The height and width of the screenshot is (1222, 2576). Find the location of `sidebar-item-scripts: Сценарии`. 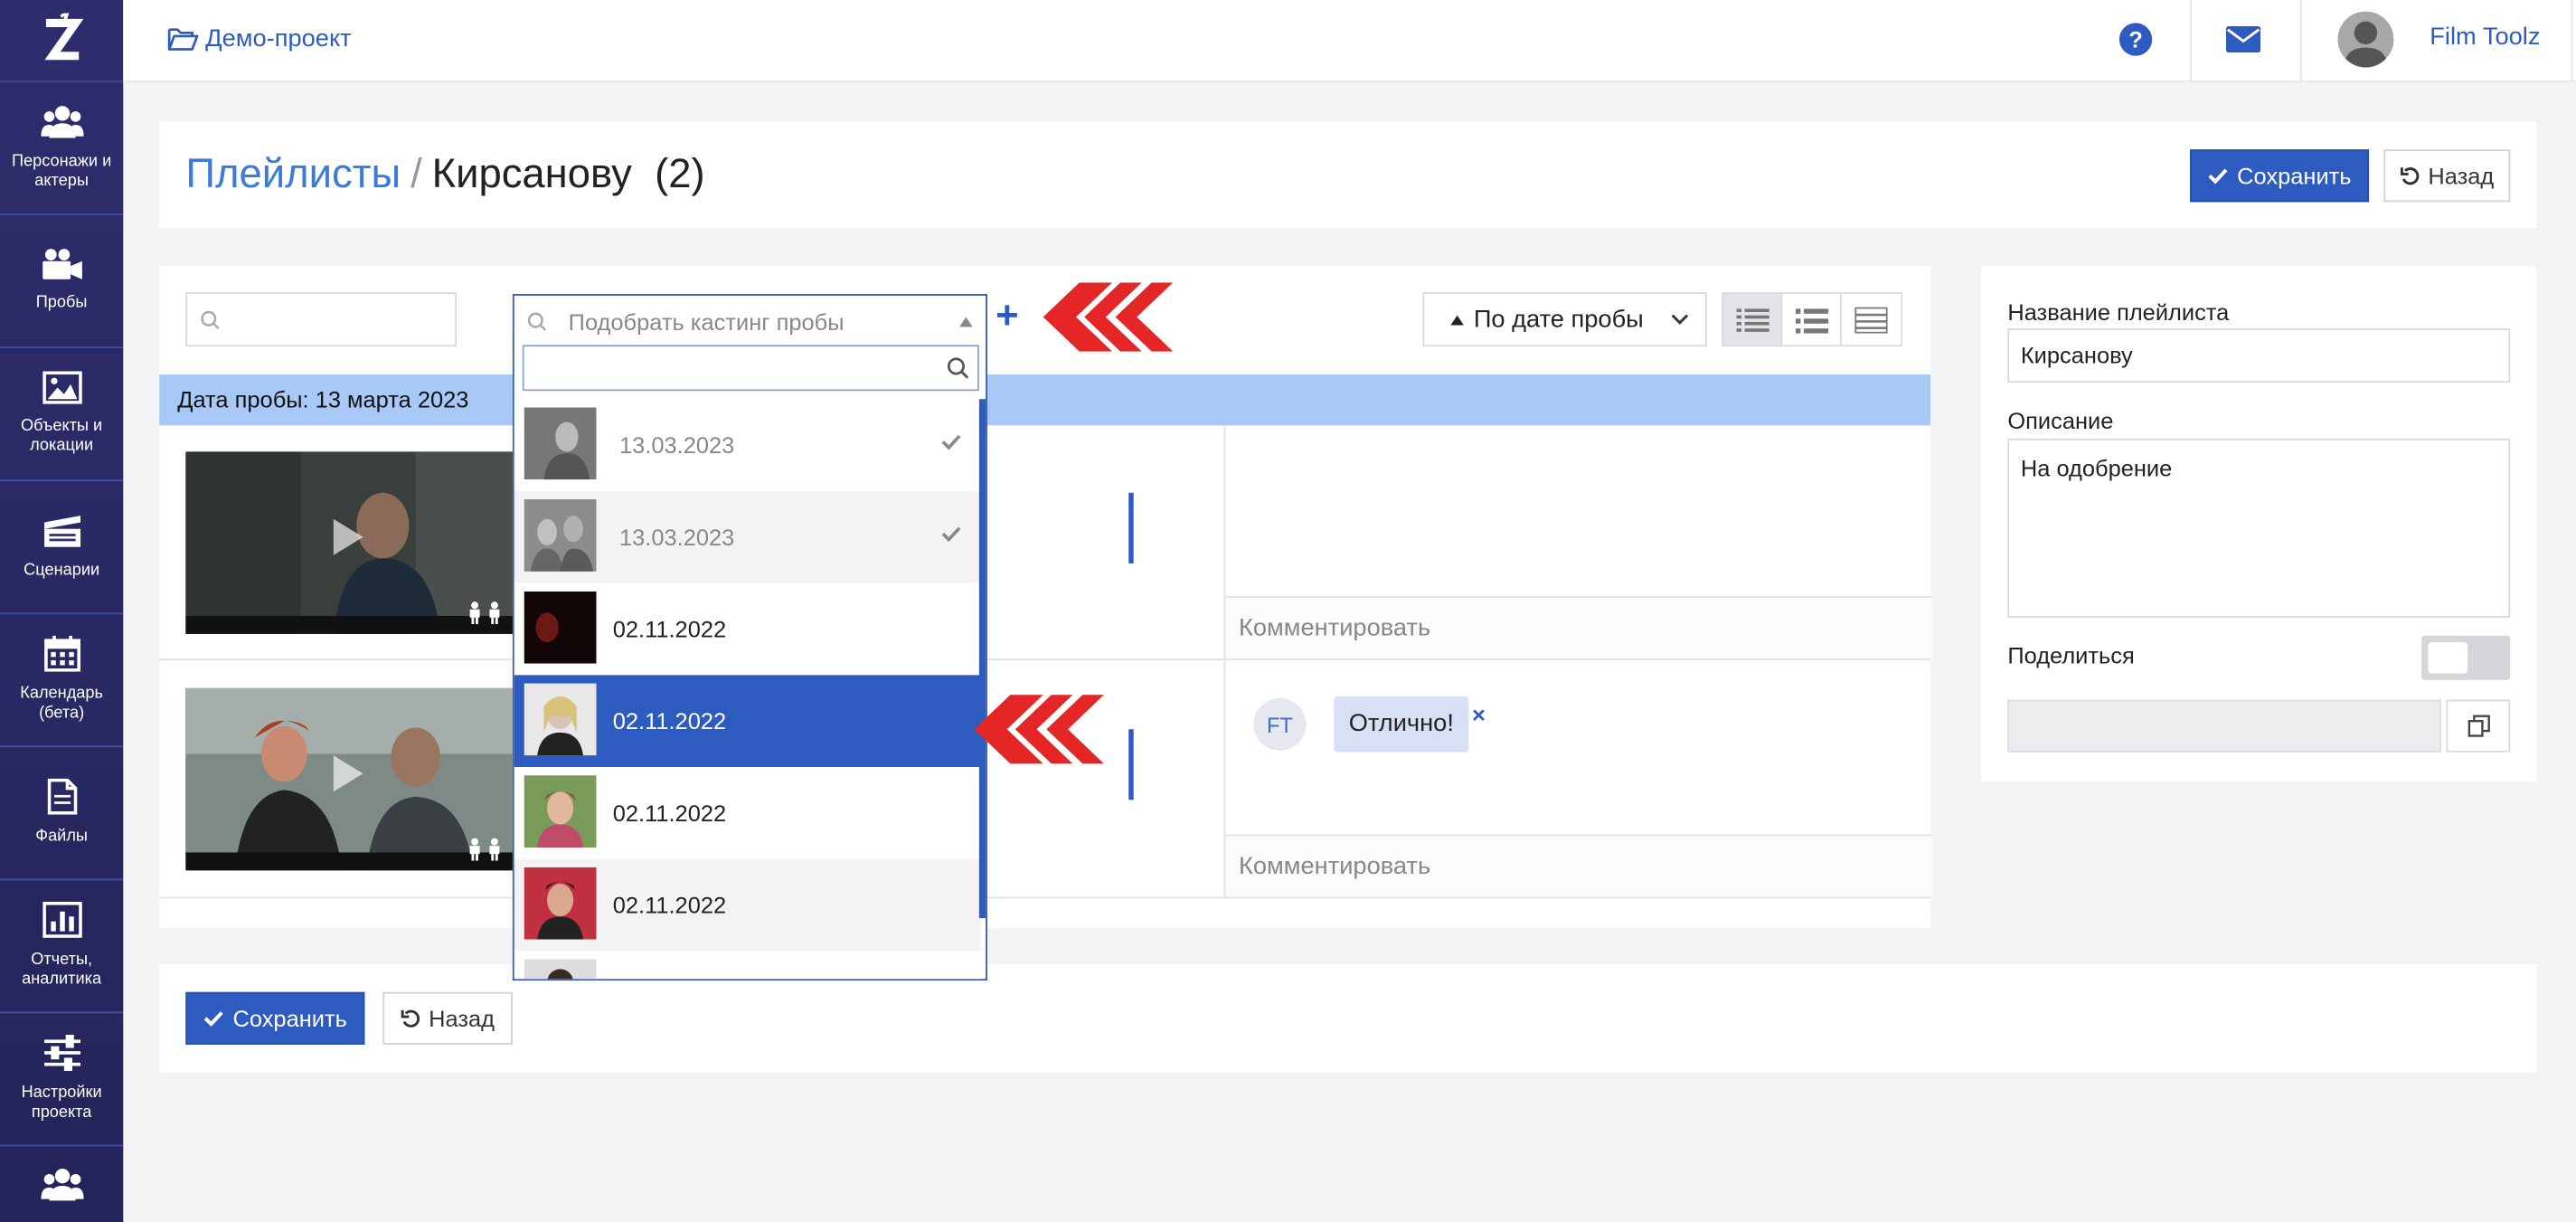

sidebar-item-scripts: Сценарии is located at coordinates (62, 548).